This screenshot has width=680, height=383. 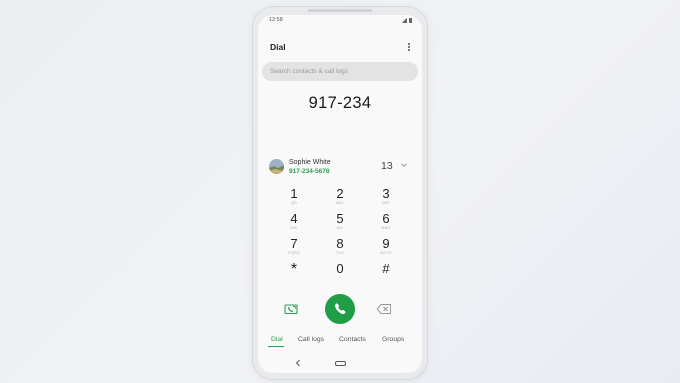 I want to click on key-hash: #, so click(x=386, y=274).